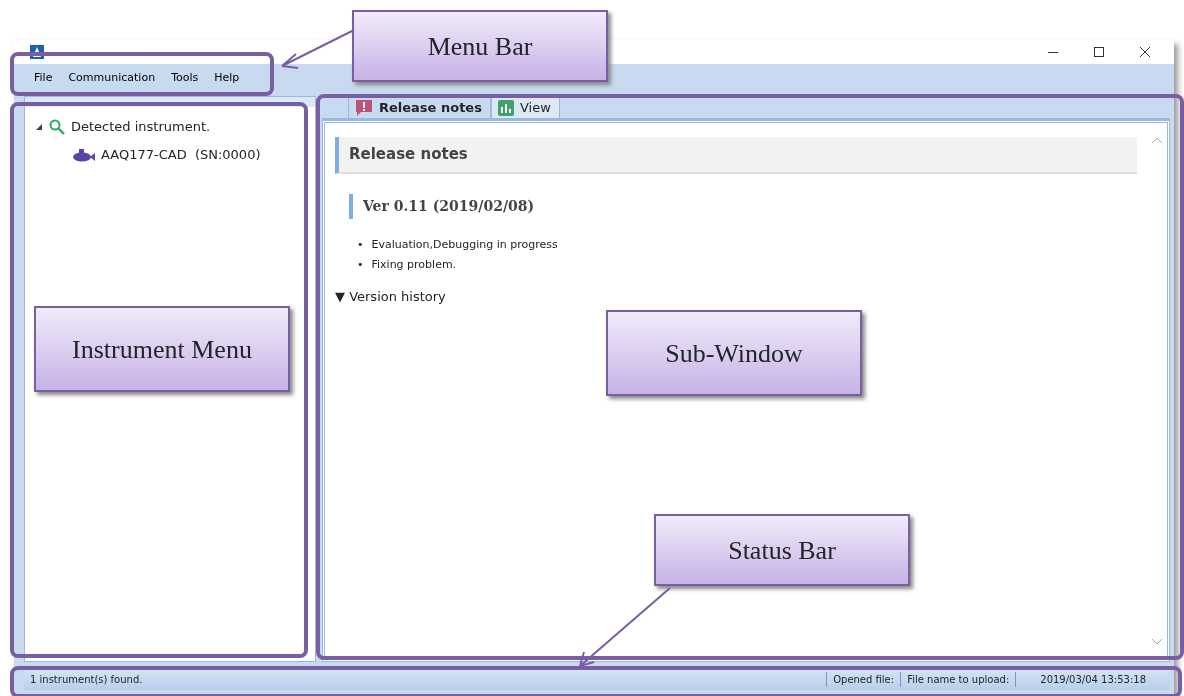 The width and height of the screenshot is (1184, 696). Describe the element at coordinates (170, 127) in the screenshot. I see `tree-item: Detected instrument.` at that location.